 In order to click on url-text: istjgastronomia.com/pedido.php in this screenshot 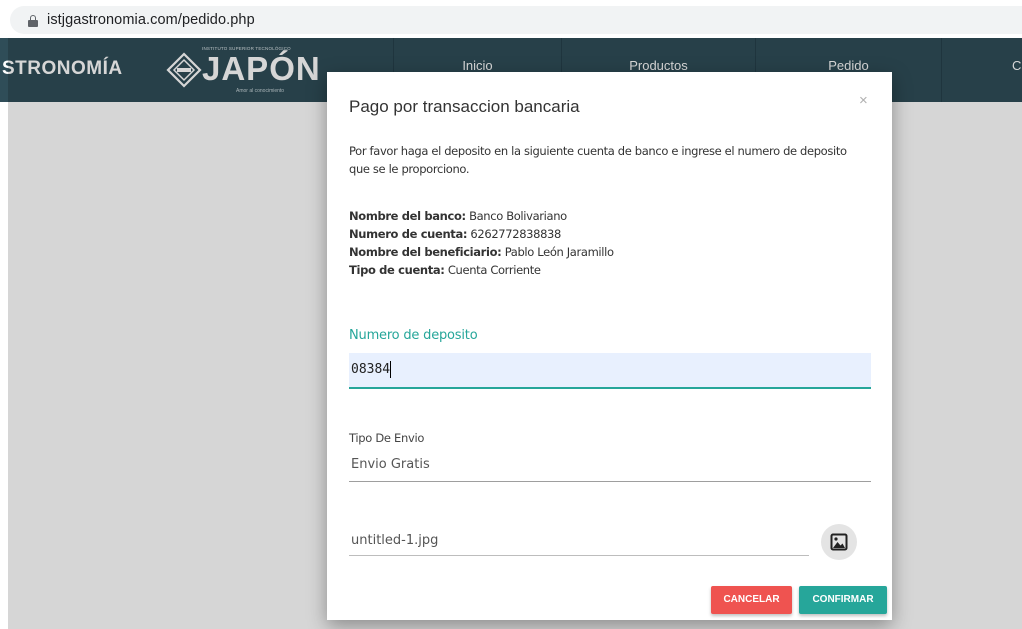, I will do `click(151, 20)`.